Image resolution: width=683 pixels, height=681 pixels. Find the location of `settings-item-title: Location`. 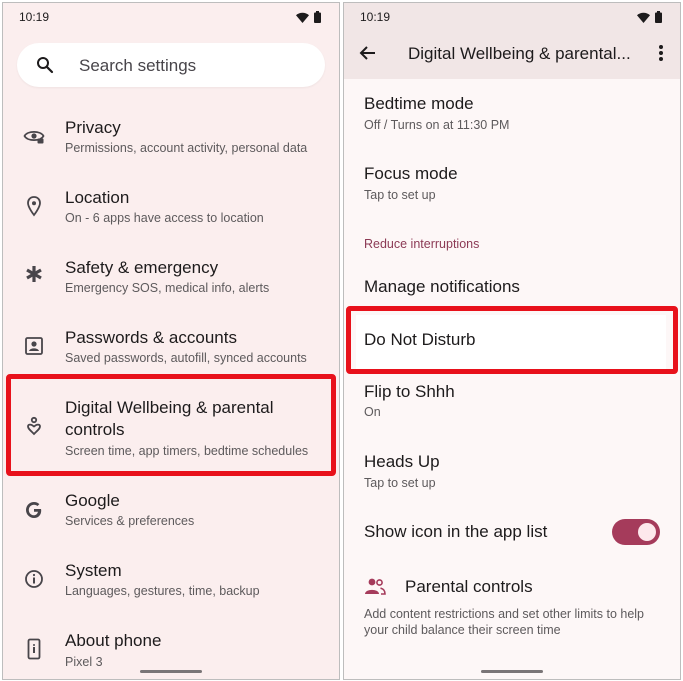

settings-item-title: Location is located at coordinates (97, 197).